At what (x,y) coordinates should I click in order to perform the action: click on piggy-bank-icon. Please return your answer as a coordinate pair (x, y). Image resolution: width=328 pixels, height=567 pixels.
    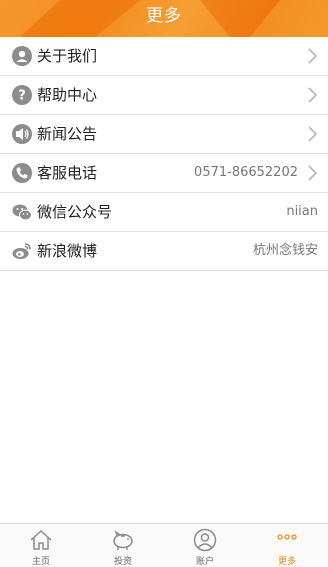
    Looking at the image, I should click on (123, 540).